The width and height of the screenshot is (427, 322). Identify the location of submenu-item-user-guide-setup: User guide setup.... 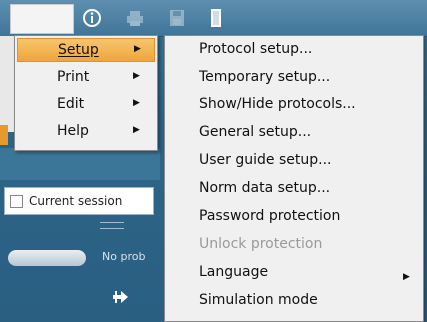
(265, 160).